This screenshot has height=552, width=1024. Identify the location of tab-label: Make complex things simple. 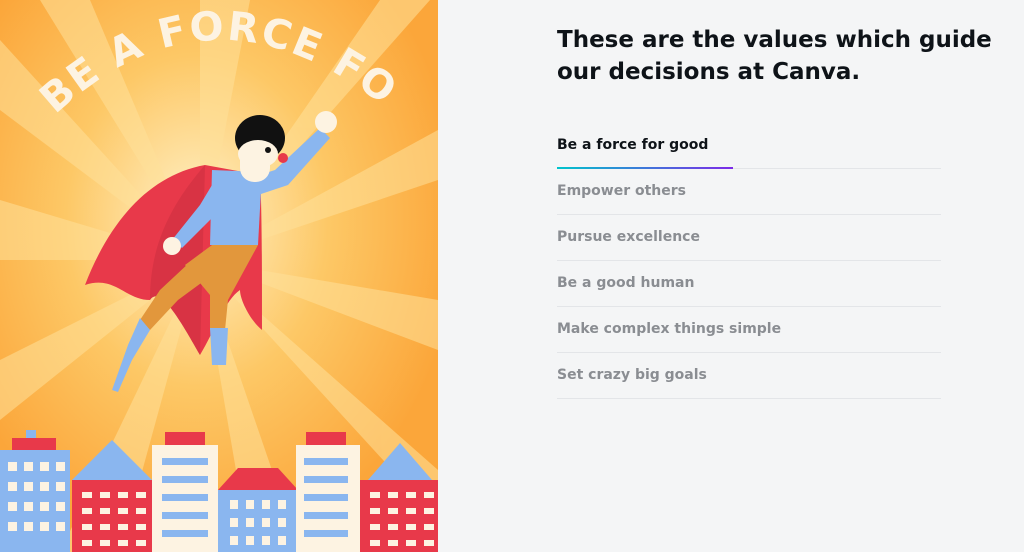
(669, 329).